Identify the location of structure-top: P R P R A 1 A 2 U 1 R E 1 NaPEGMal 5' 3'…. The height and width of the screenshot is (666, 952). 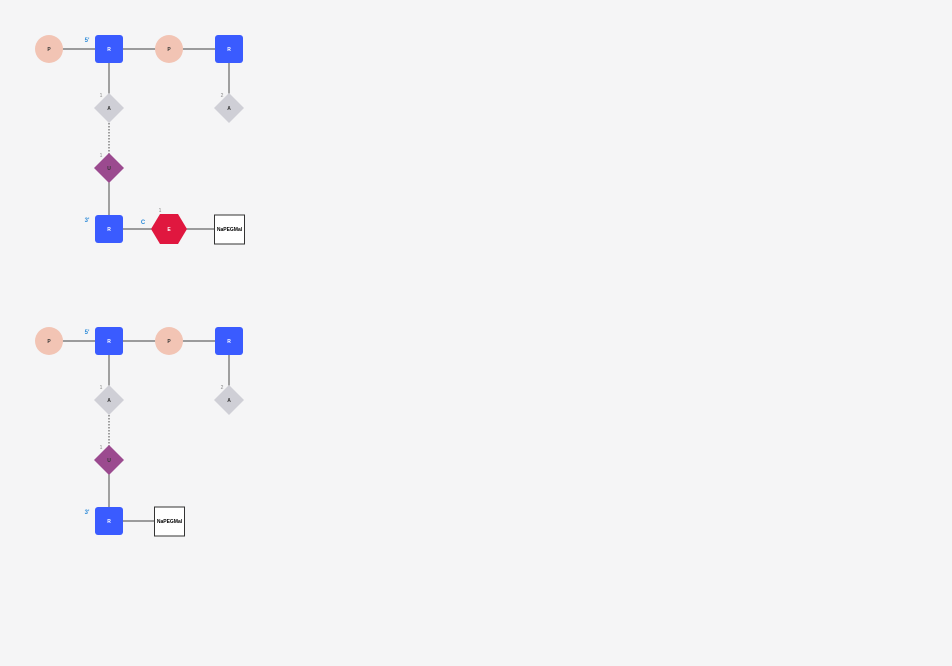
(140, 140).